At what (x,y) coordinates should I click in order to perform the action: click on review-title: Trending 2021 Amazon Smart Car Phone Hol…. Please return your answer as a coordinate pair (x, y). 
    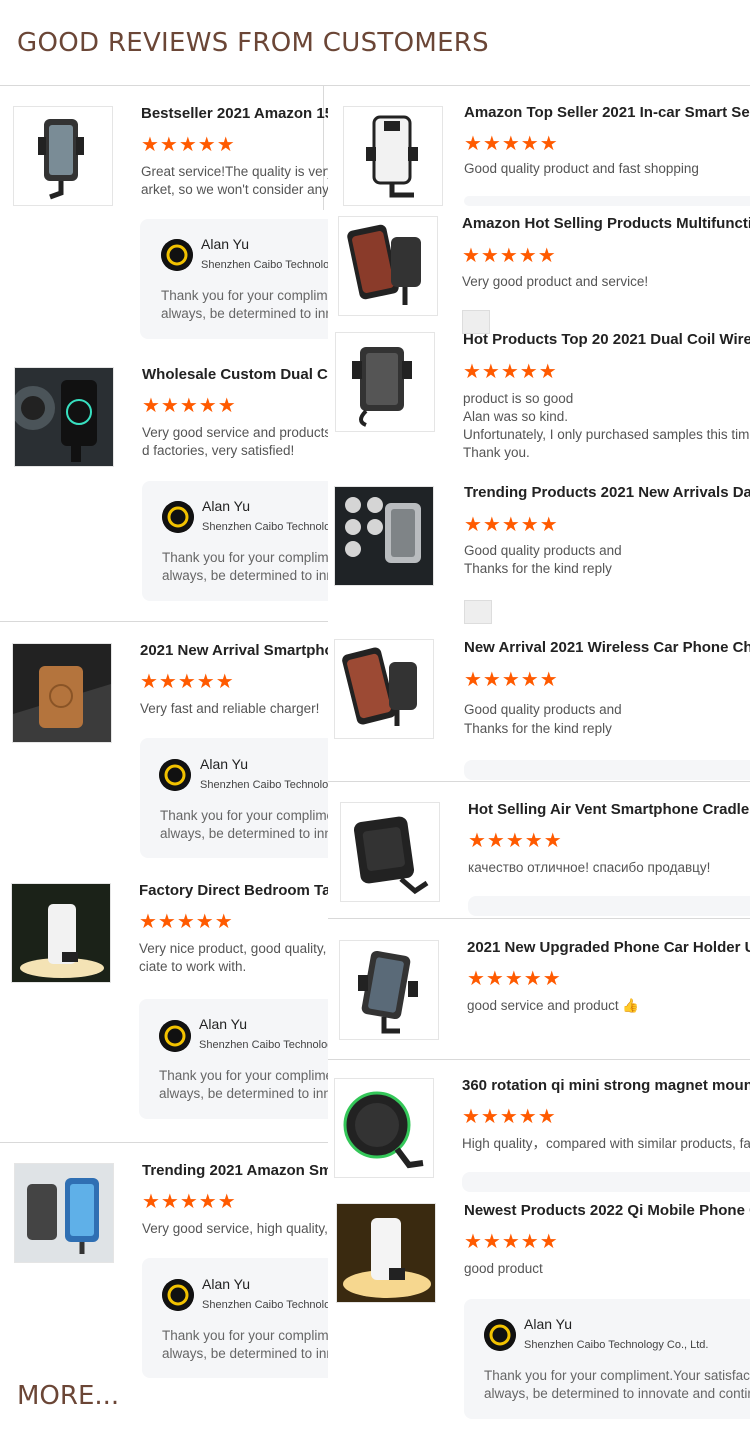
    Looking at the image, I should click on (235, 1170).